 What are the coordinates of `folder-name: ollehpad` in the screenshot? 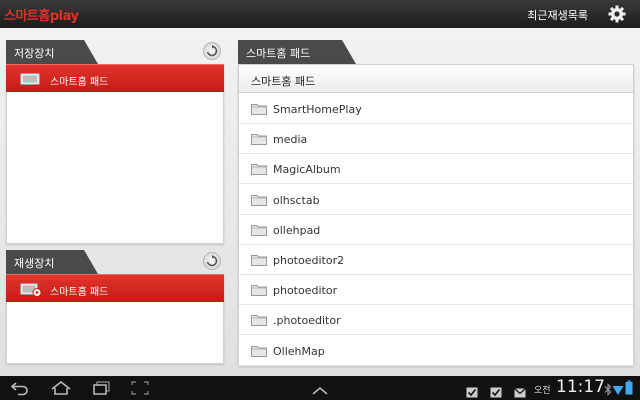 It's located at (297, 230).